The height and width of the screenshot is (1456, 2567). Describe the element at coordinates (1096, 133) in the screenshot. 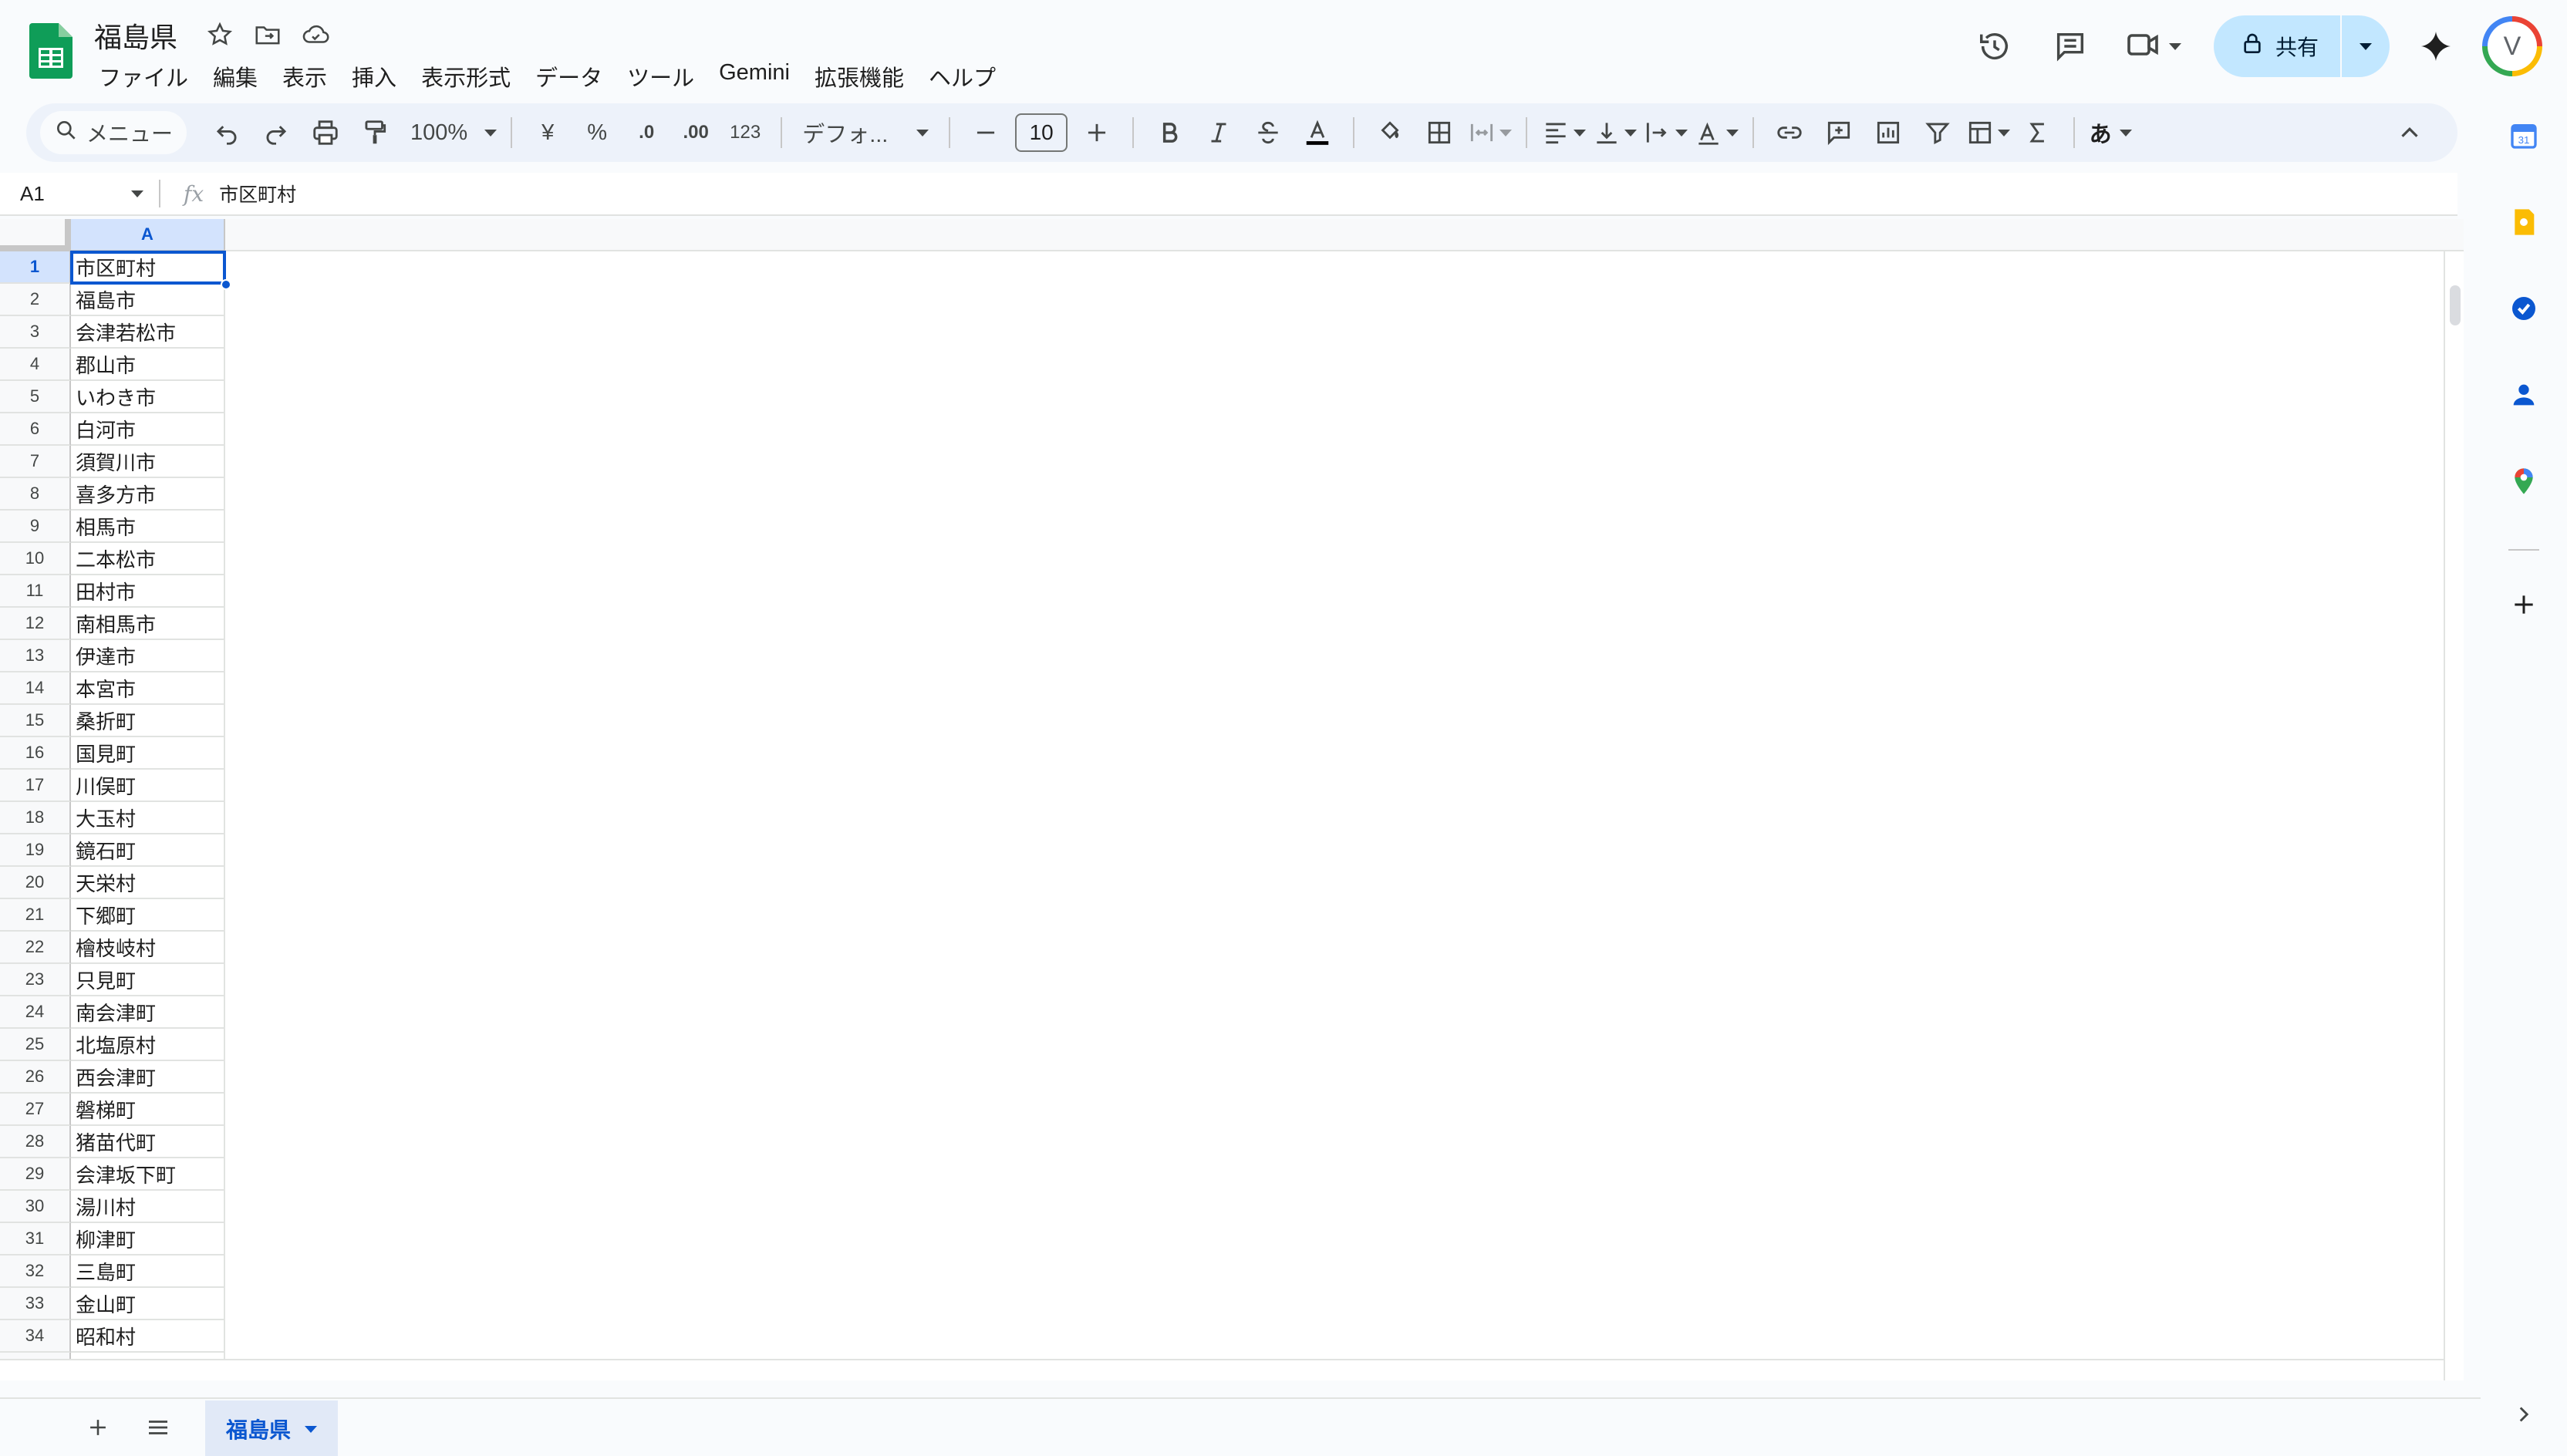

I see `increase-font-size-button` at that location.